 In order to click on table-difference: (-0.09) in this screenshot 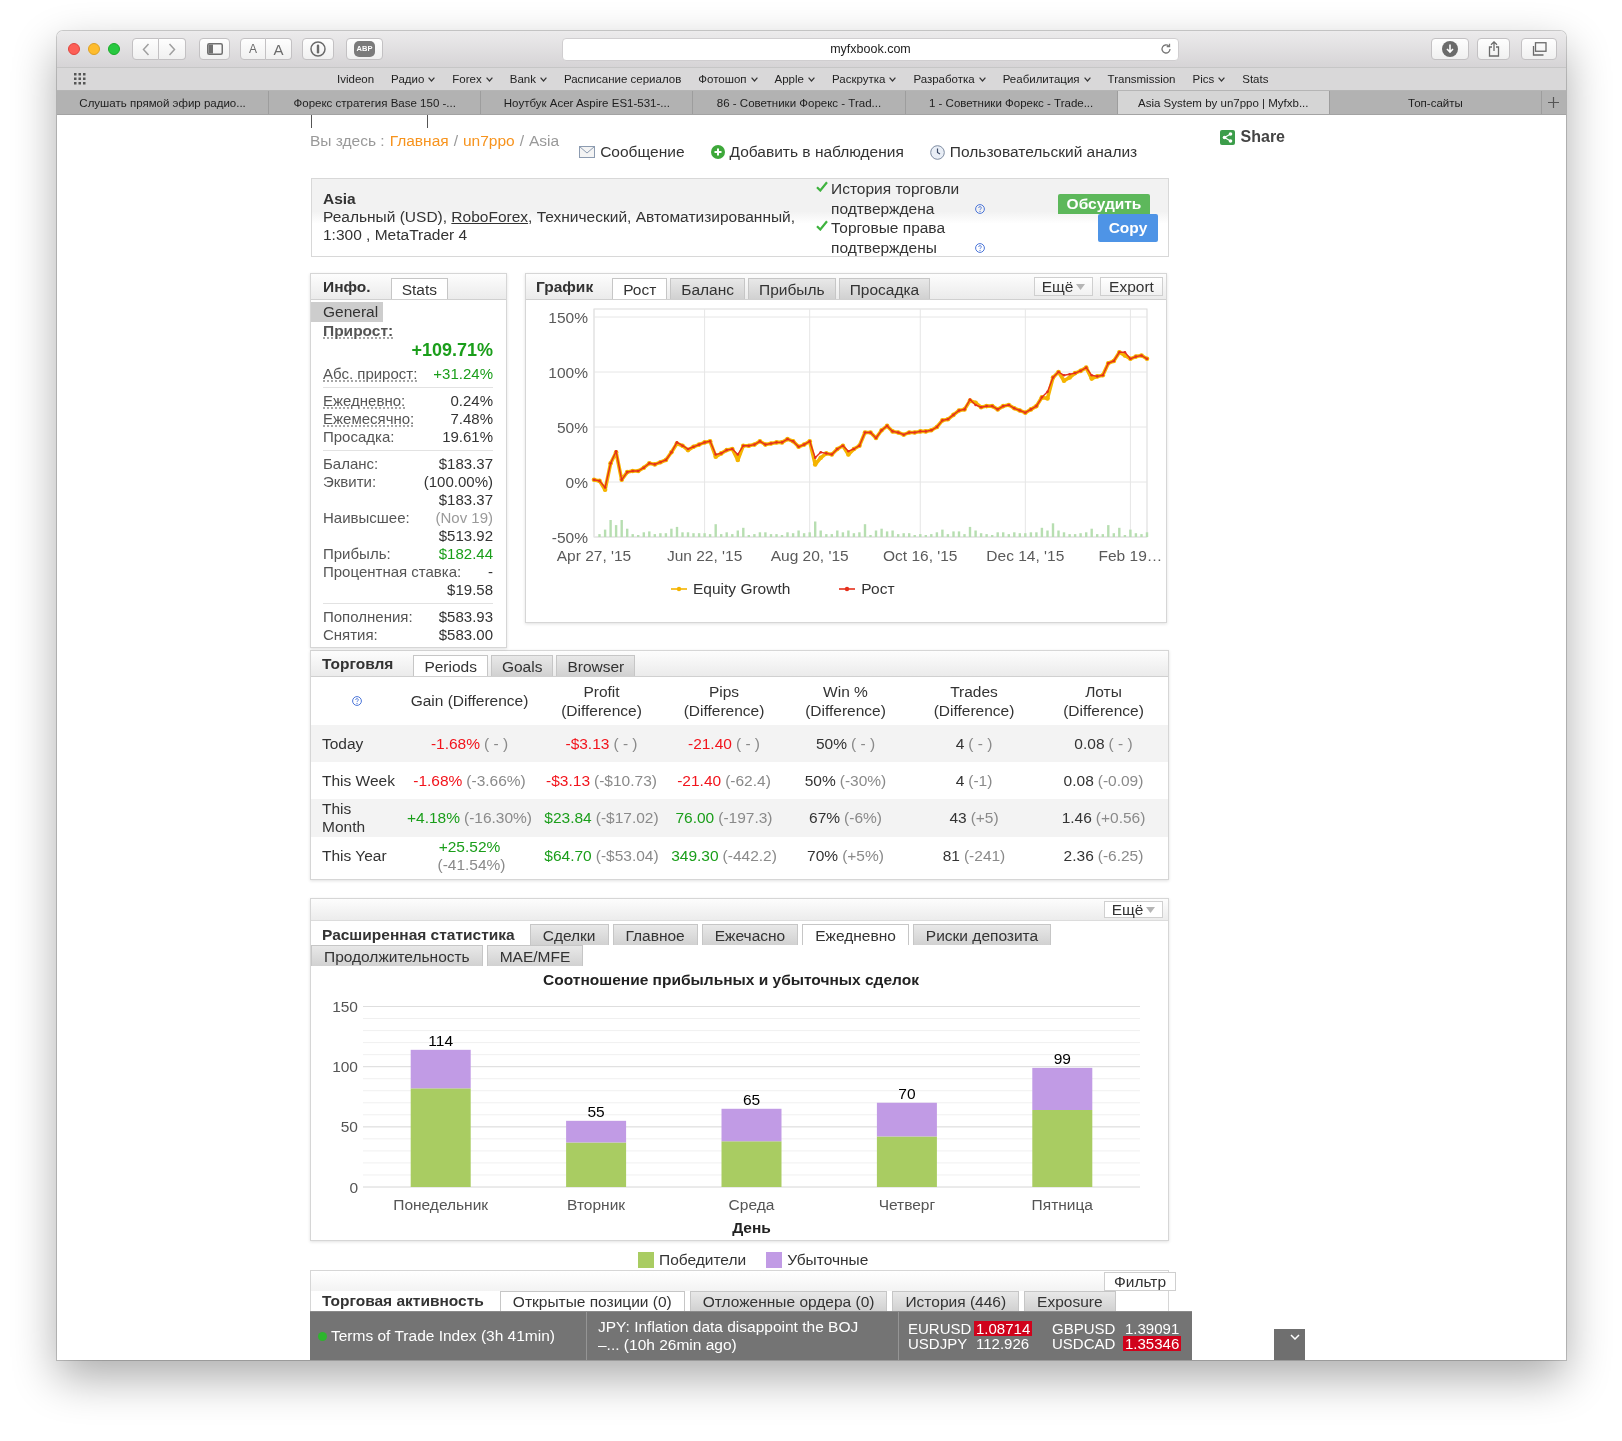, I will do `click(1120, 780)`.